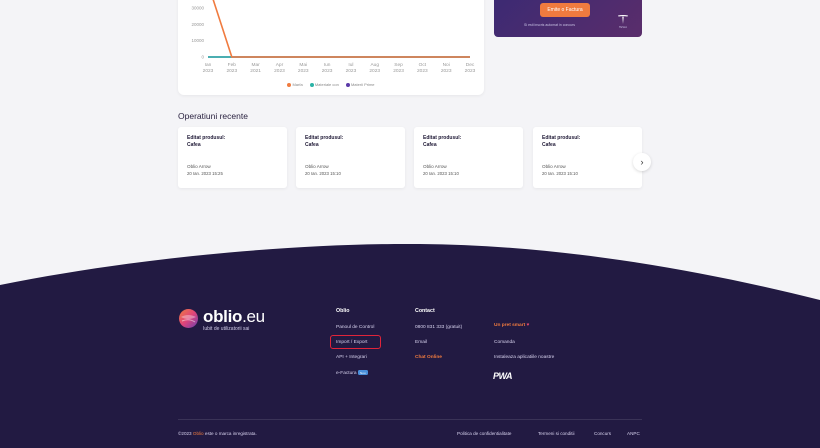  What do you see at coordinates (504, 342) in the screenshot?
I see `footer-link-order: Comanda` at bounding box center [504, 342].